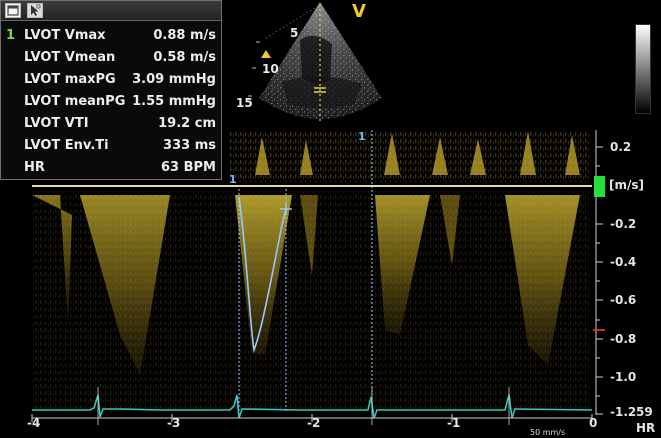 Image resolution: width=661 pixels, height=438 pixels. Describe the element at coordinates (111, 11) in the screenshot. I see `measurement-panel-titlebar` at that location.